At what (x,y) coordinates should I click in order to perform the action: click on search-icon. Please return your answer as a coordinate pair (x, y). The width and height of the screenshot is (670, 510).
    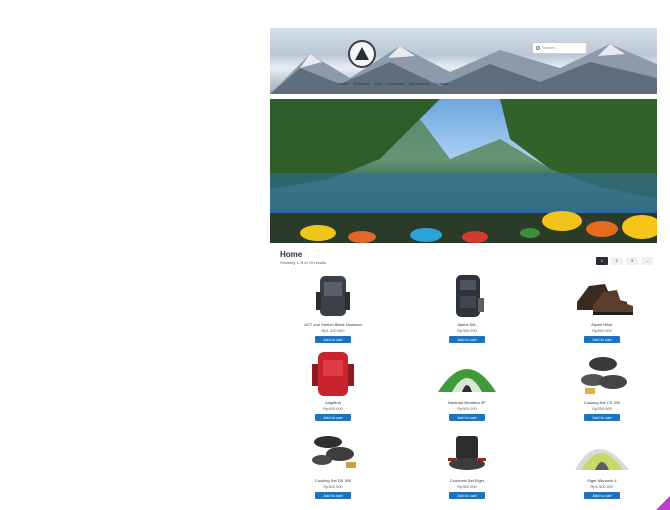
    Looking at the image, I should click on (538, 47).